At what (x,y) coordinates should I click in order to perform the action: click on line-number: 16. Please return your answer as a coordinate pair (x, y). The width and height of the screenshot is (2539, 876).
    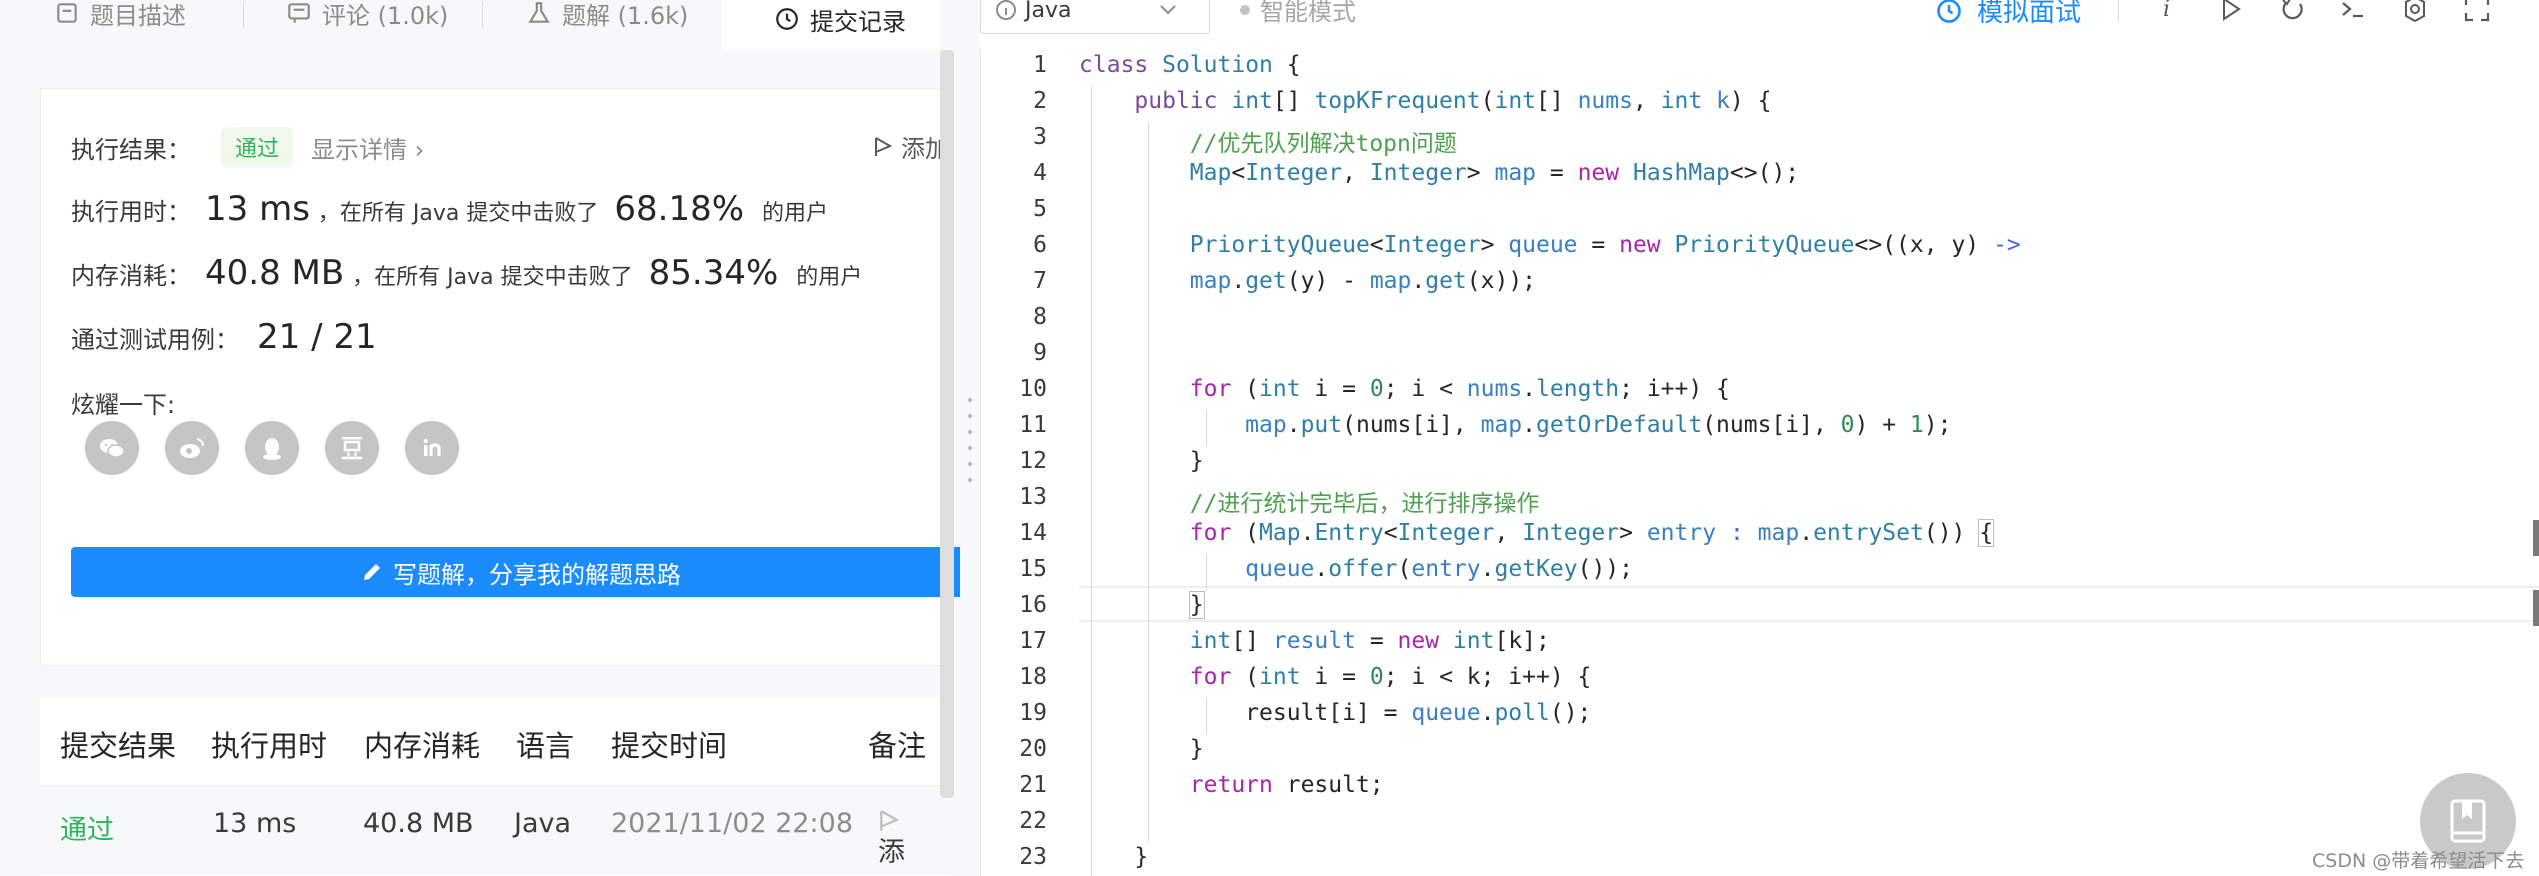
    Looking at the image, I should click on (1033, 605).